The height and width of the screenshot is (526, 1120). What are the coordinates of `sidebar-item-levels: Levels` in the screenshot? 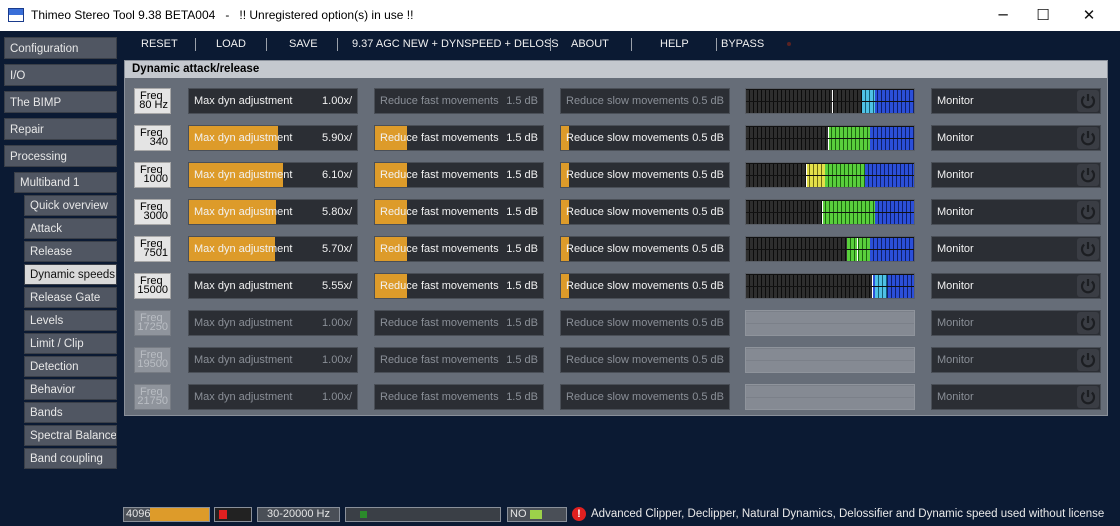 It's located at (70, 320).